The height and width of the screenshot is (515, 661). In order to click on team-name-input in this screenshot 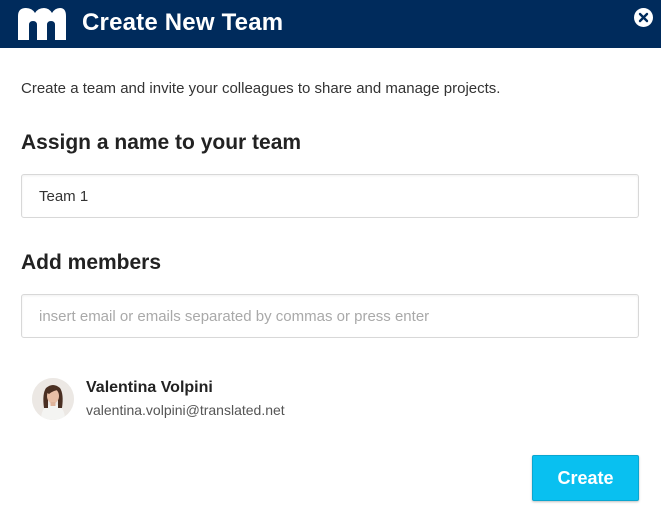, I will do `click(330, 196)`.